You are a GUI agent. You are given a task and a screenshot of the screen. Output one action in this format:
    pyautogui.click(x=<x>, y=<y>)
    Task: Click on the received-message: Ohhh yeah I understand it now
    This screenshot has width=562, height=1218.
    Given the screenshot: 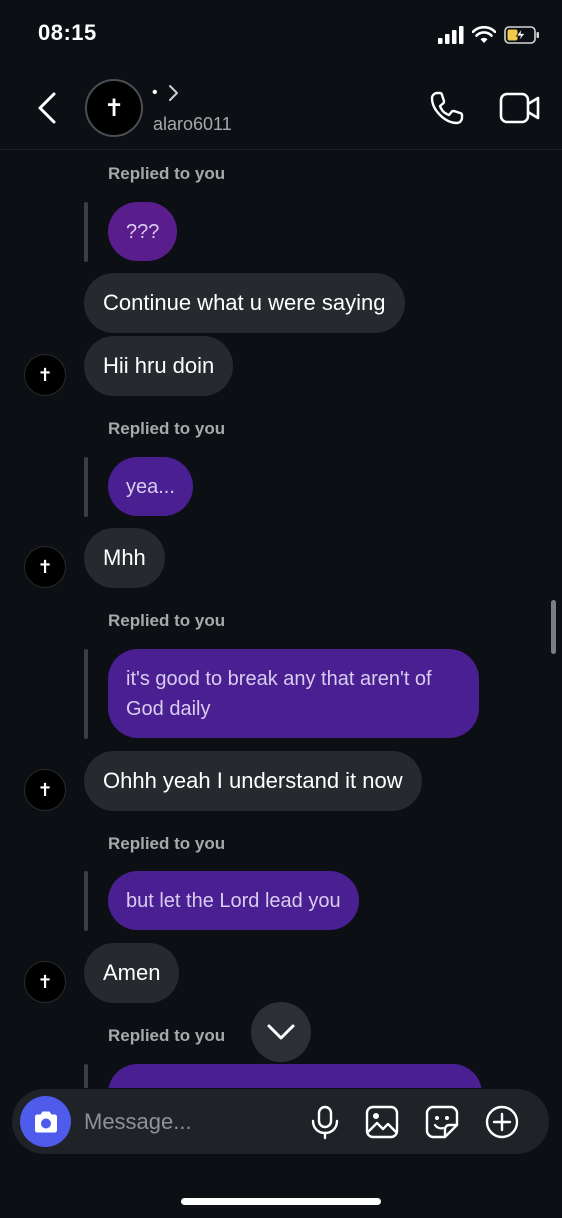 What is the action you would take?
    pyautogui.click(x=253, y=781)
    